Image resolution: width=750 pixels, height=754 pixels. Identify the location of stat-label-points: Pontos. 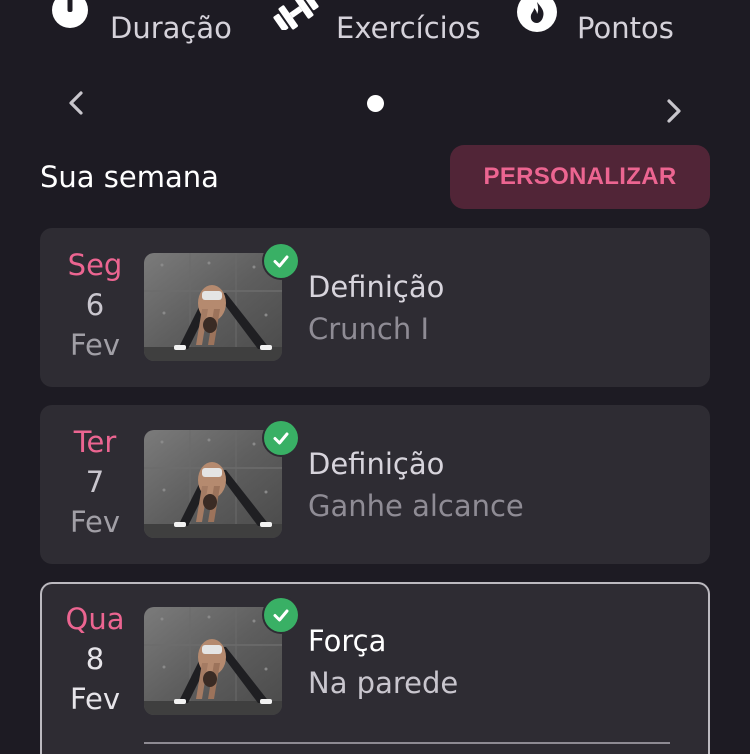
(625, 28).